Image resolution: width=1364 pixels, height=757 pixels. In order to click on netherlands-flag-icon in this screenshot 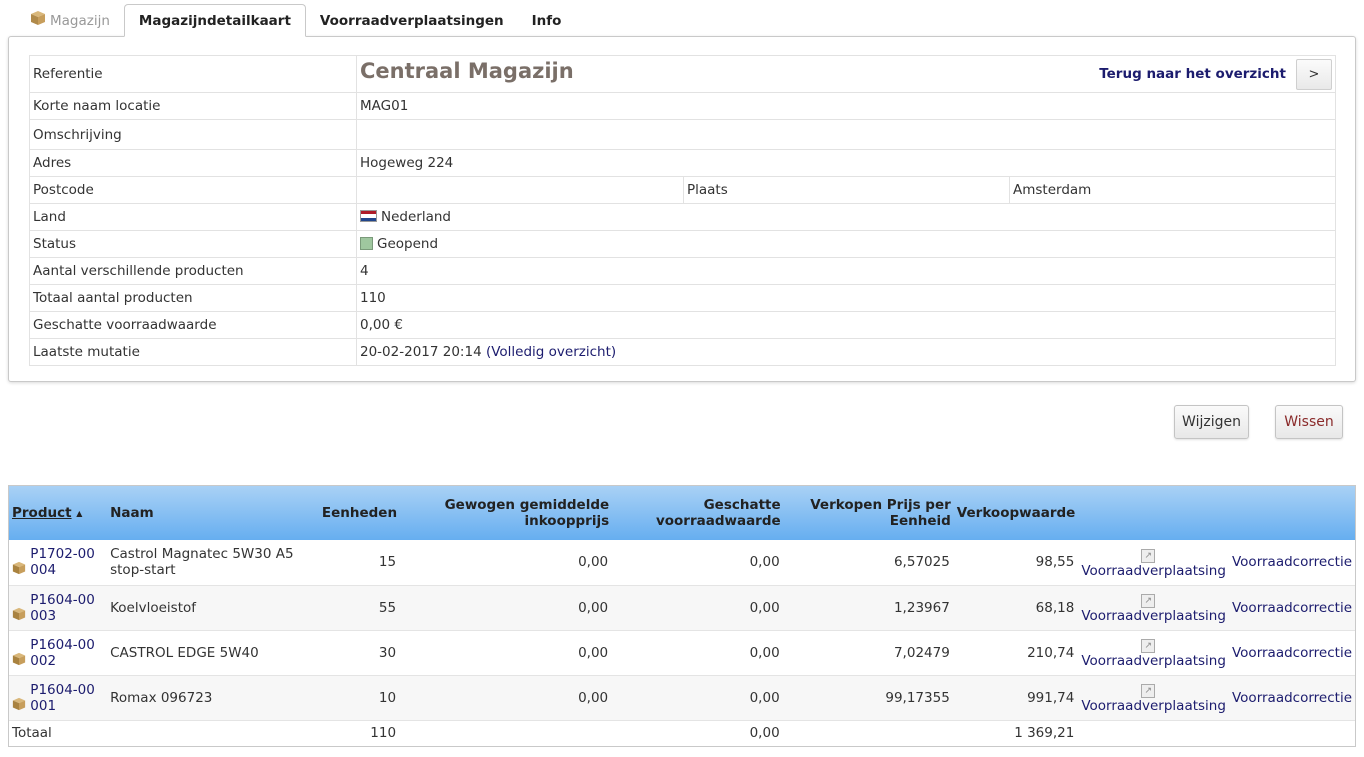, I will do `click(368, 216)`.